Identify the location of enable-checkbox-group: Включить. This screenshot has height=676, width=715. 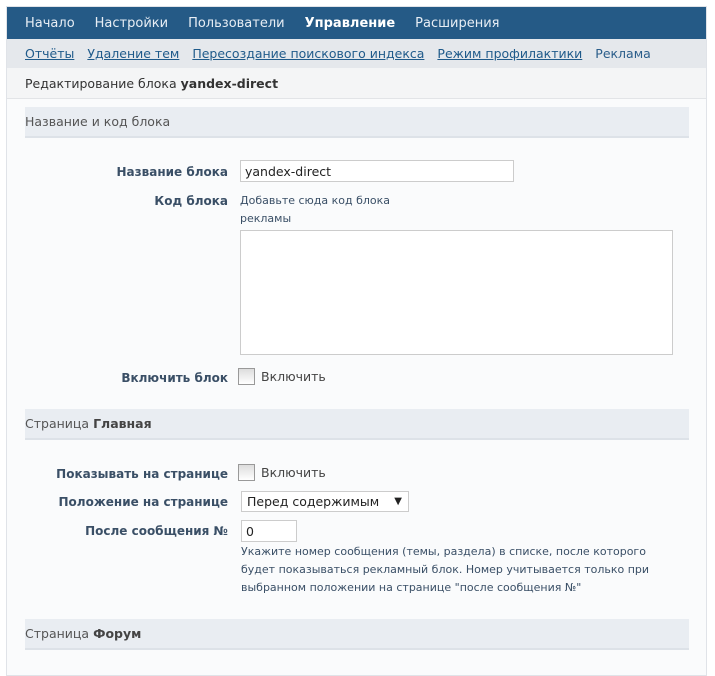
(282, 376).